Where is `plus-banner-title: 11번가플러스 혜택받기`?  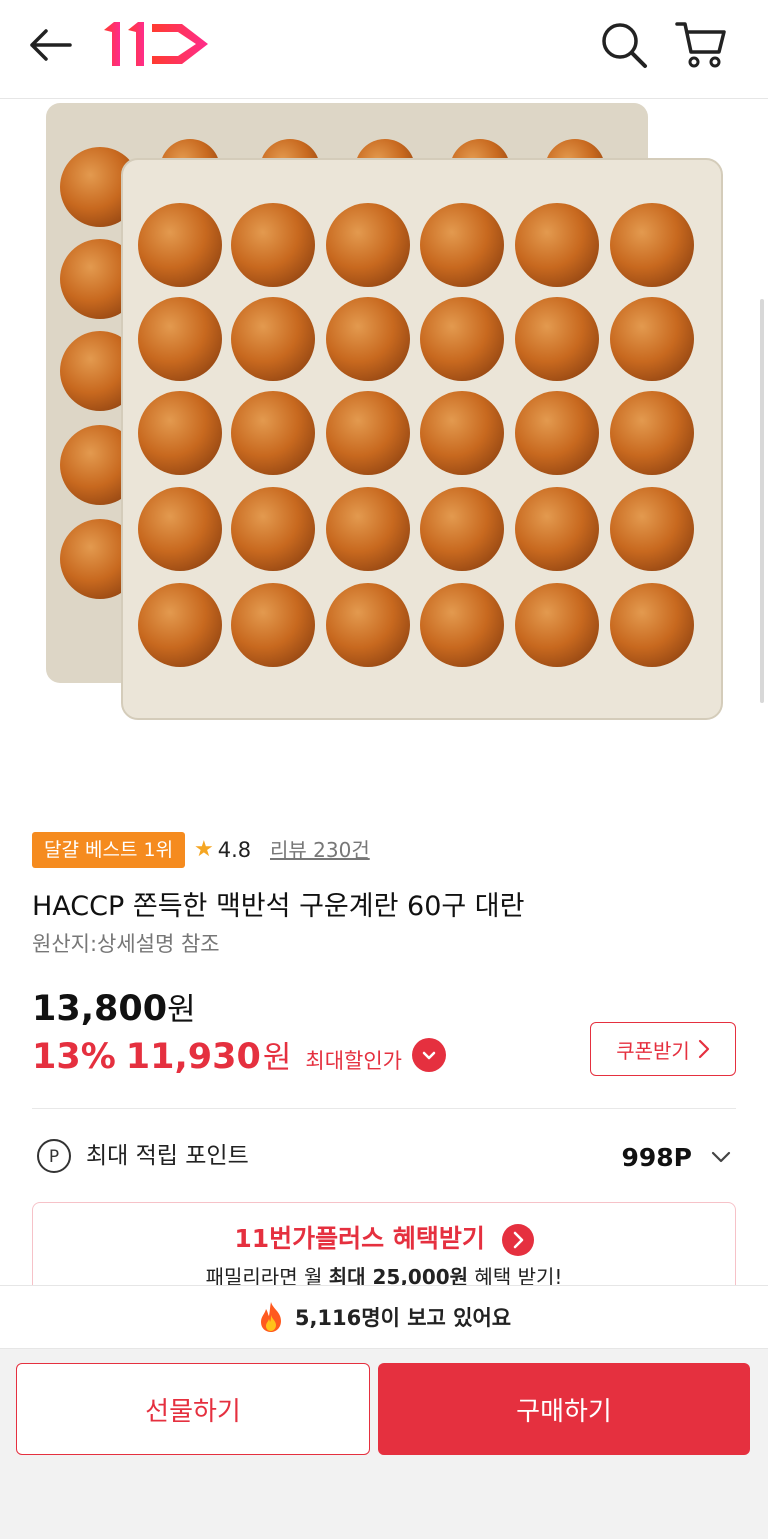 plus-banner-title: 11번가플러스 혜택받기 is located at coordinates (384, 1237).